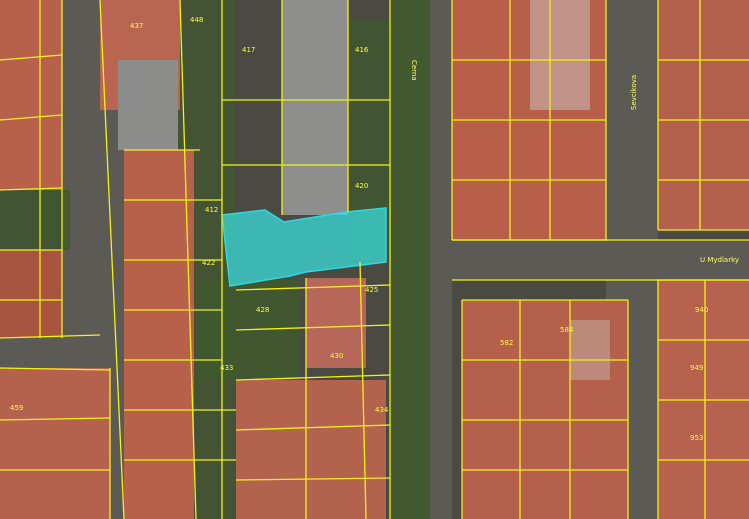 This screenshot has width=749, height=519. What do you see at coordinates (336, 356) in the screenshot?
I see `parcel-label: 430` at bounding box center [336, 356].